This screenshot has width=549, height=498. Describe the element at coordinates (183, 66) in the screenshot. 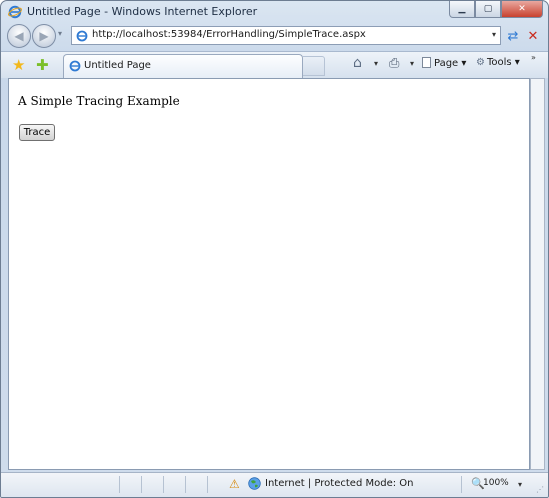

I see `tab-untitled-page: Untitled Page` at that location.